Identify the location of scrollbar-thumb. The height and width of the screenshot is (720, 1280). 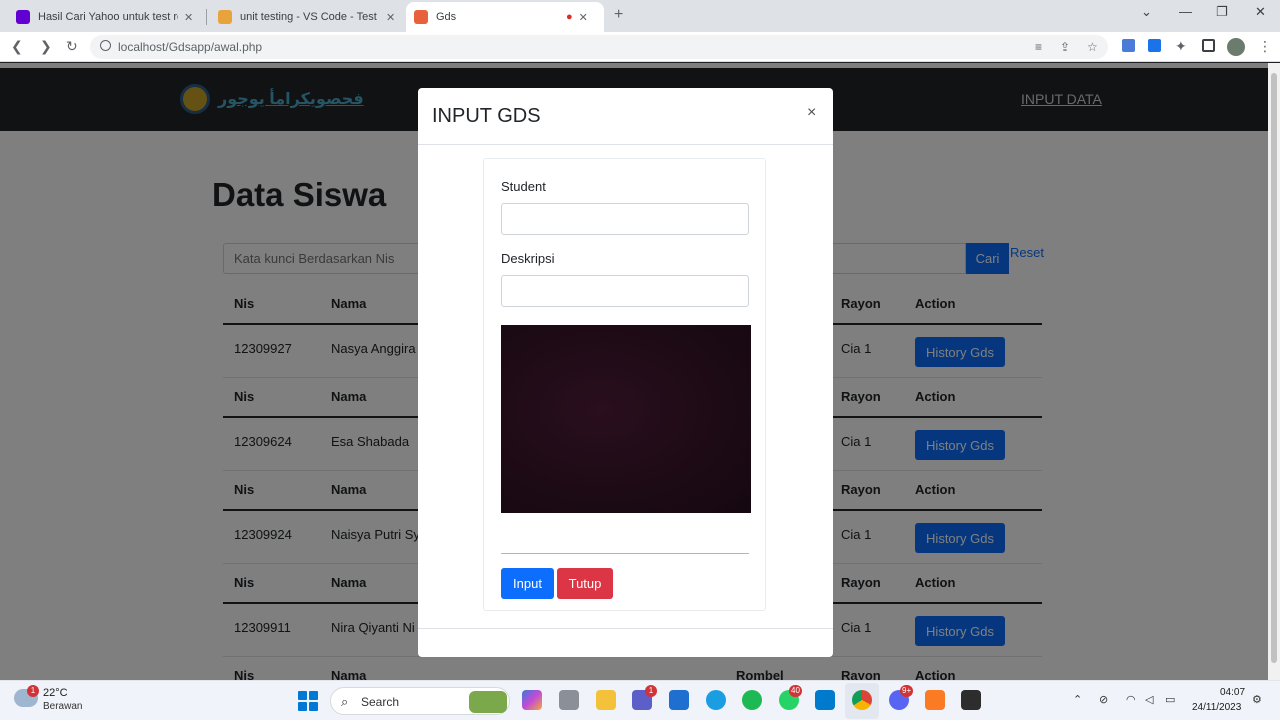
(1274, 368).